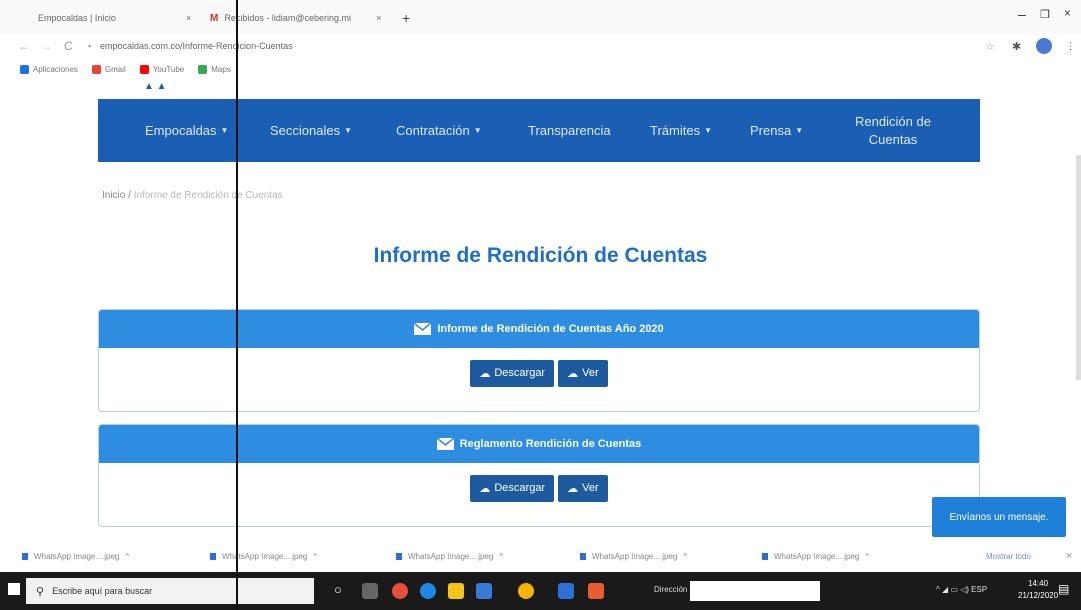 The height and width of the screenshot is (610, 1081). Describe the element at coordinates (990, 46) in the screenshot. I see `star-icon: ☆` at that location.